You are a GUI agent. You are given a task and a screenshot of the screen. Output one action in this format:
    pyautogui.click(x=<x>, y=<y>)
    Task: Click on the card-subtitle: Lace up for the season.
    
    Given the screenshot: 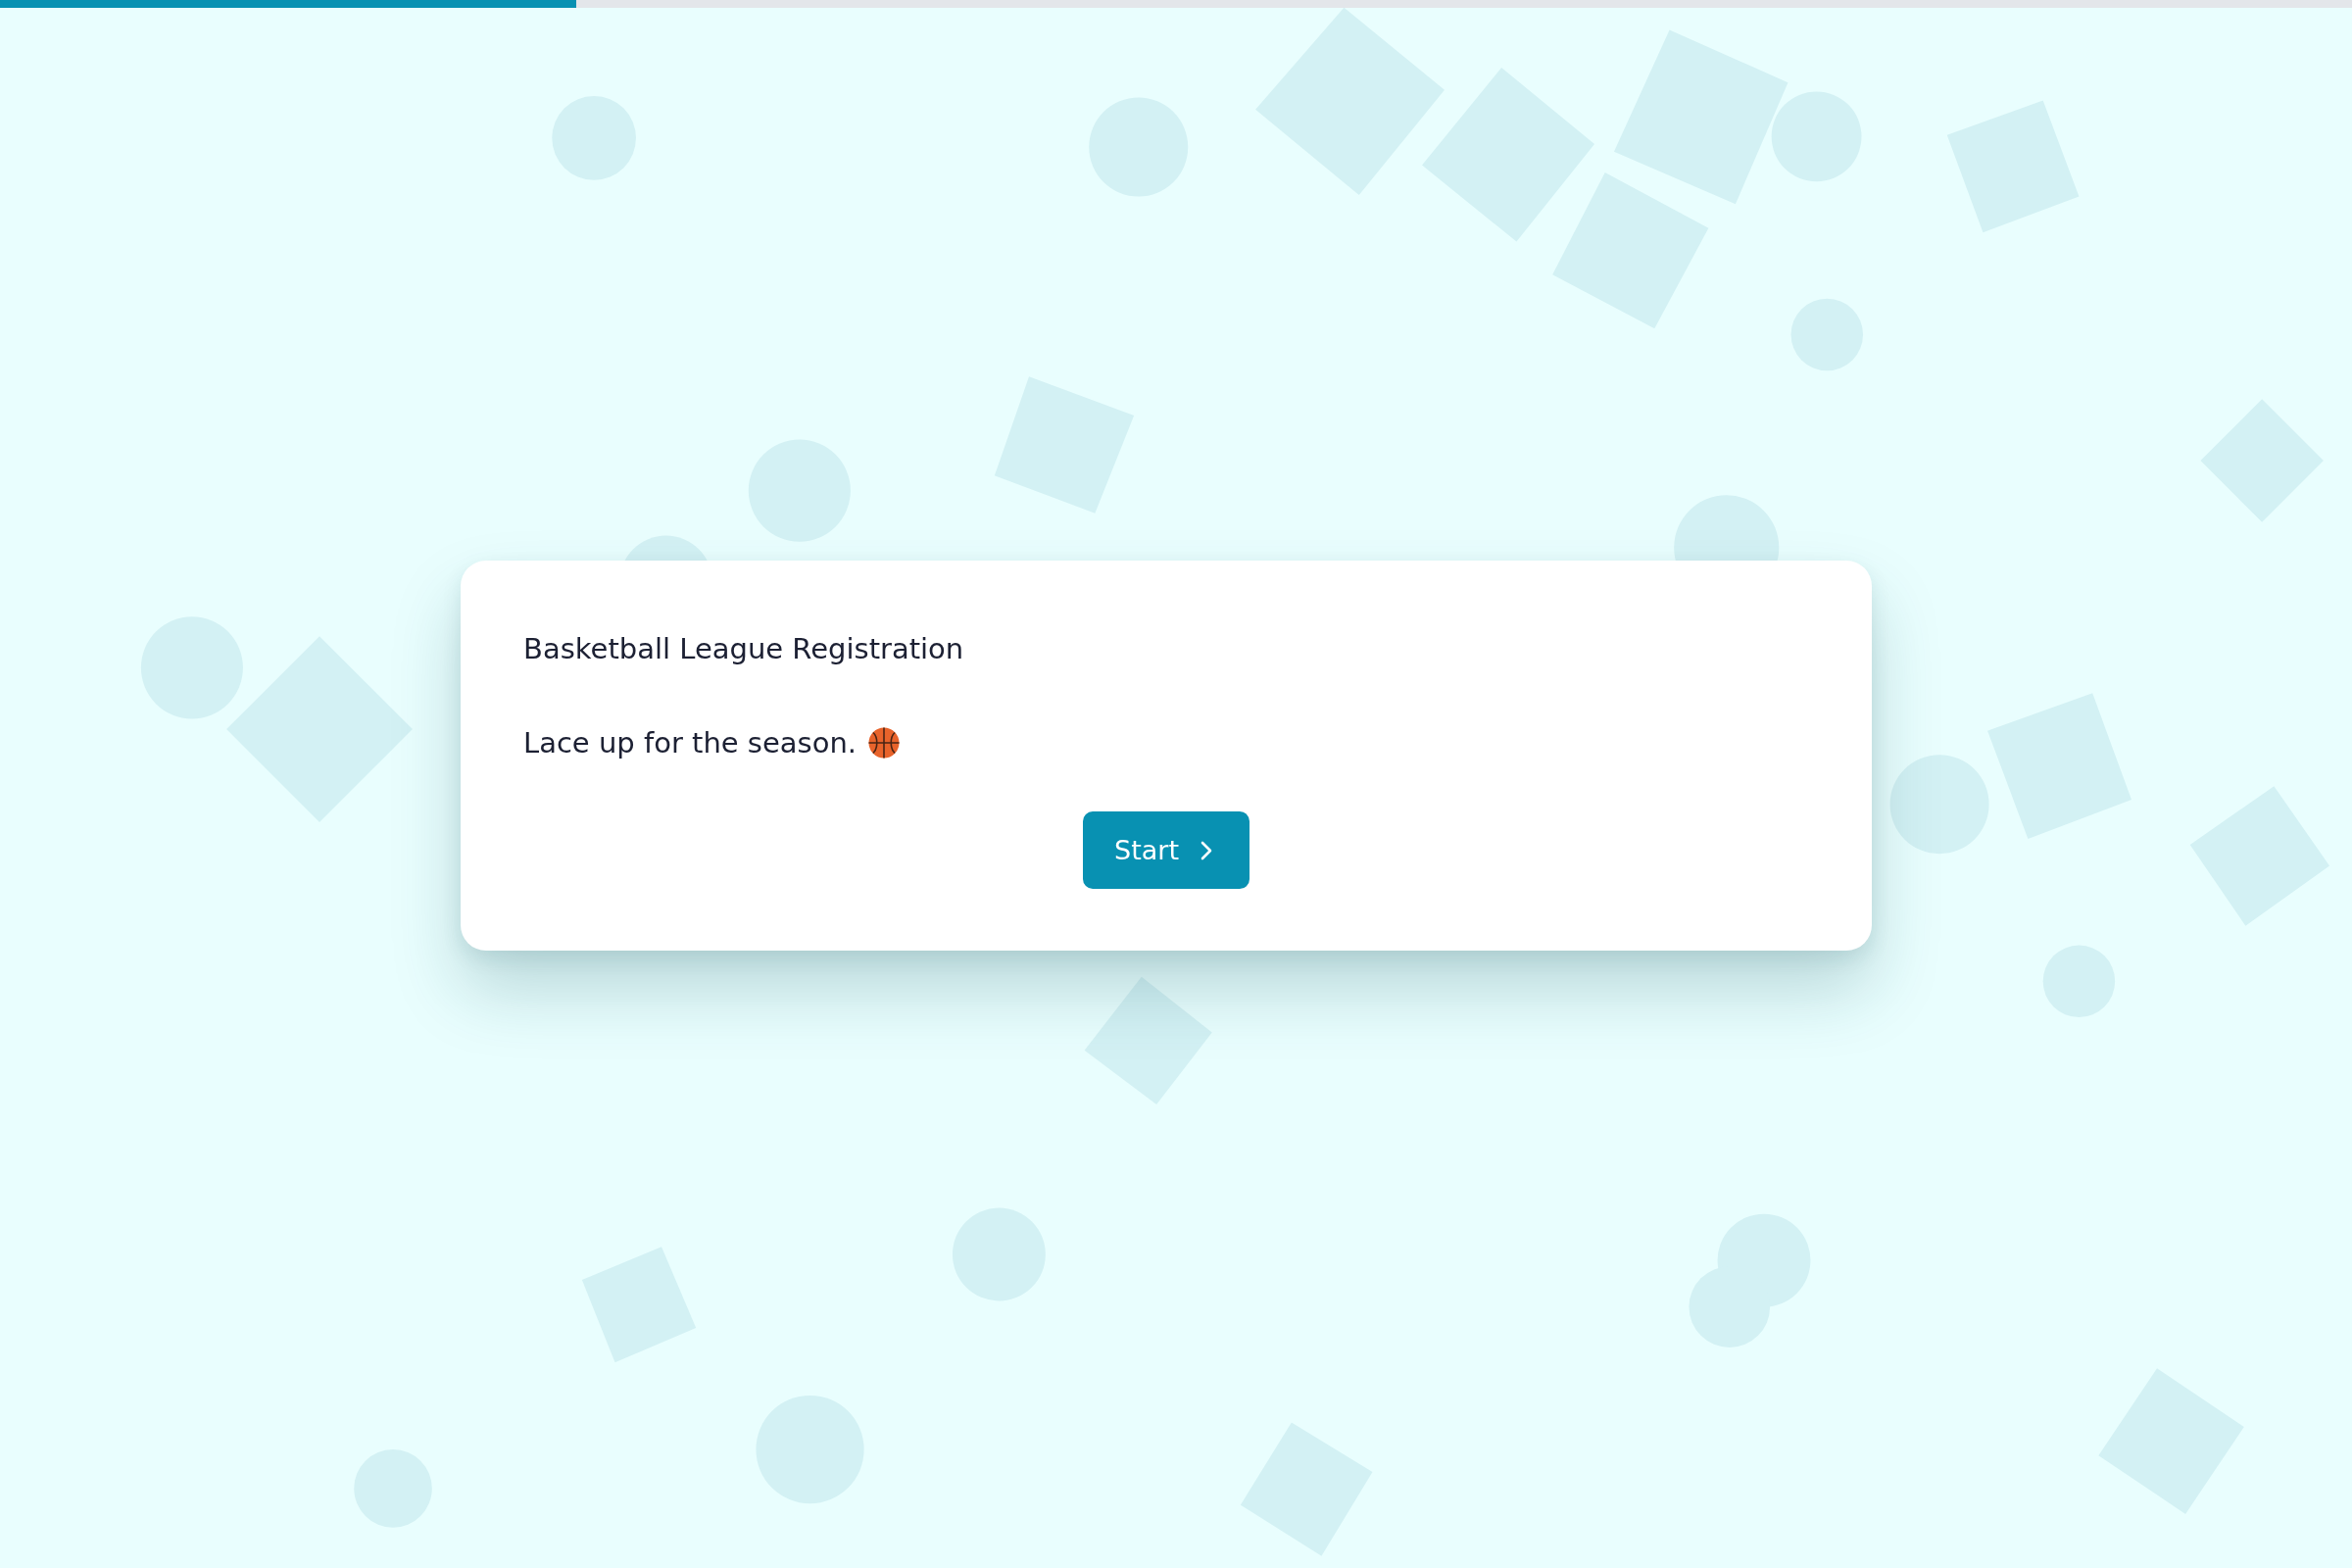 What is the action you would take?
    pyautogui.click(x=690, y=743)
    